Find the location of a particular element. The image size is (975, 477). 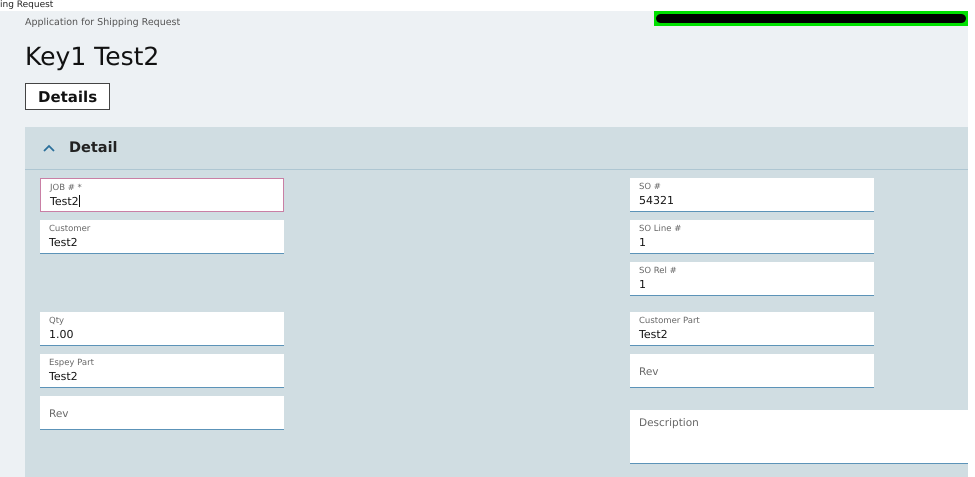

input-field: Qty 1.00 is located at coordinates (162, 329).